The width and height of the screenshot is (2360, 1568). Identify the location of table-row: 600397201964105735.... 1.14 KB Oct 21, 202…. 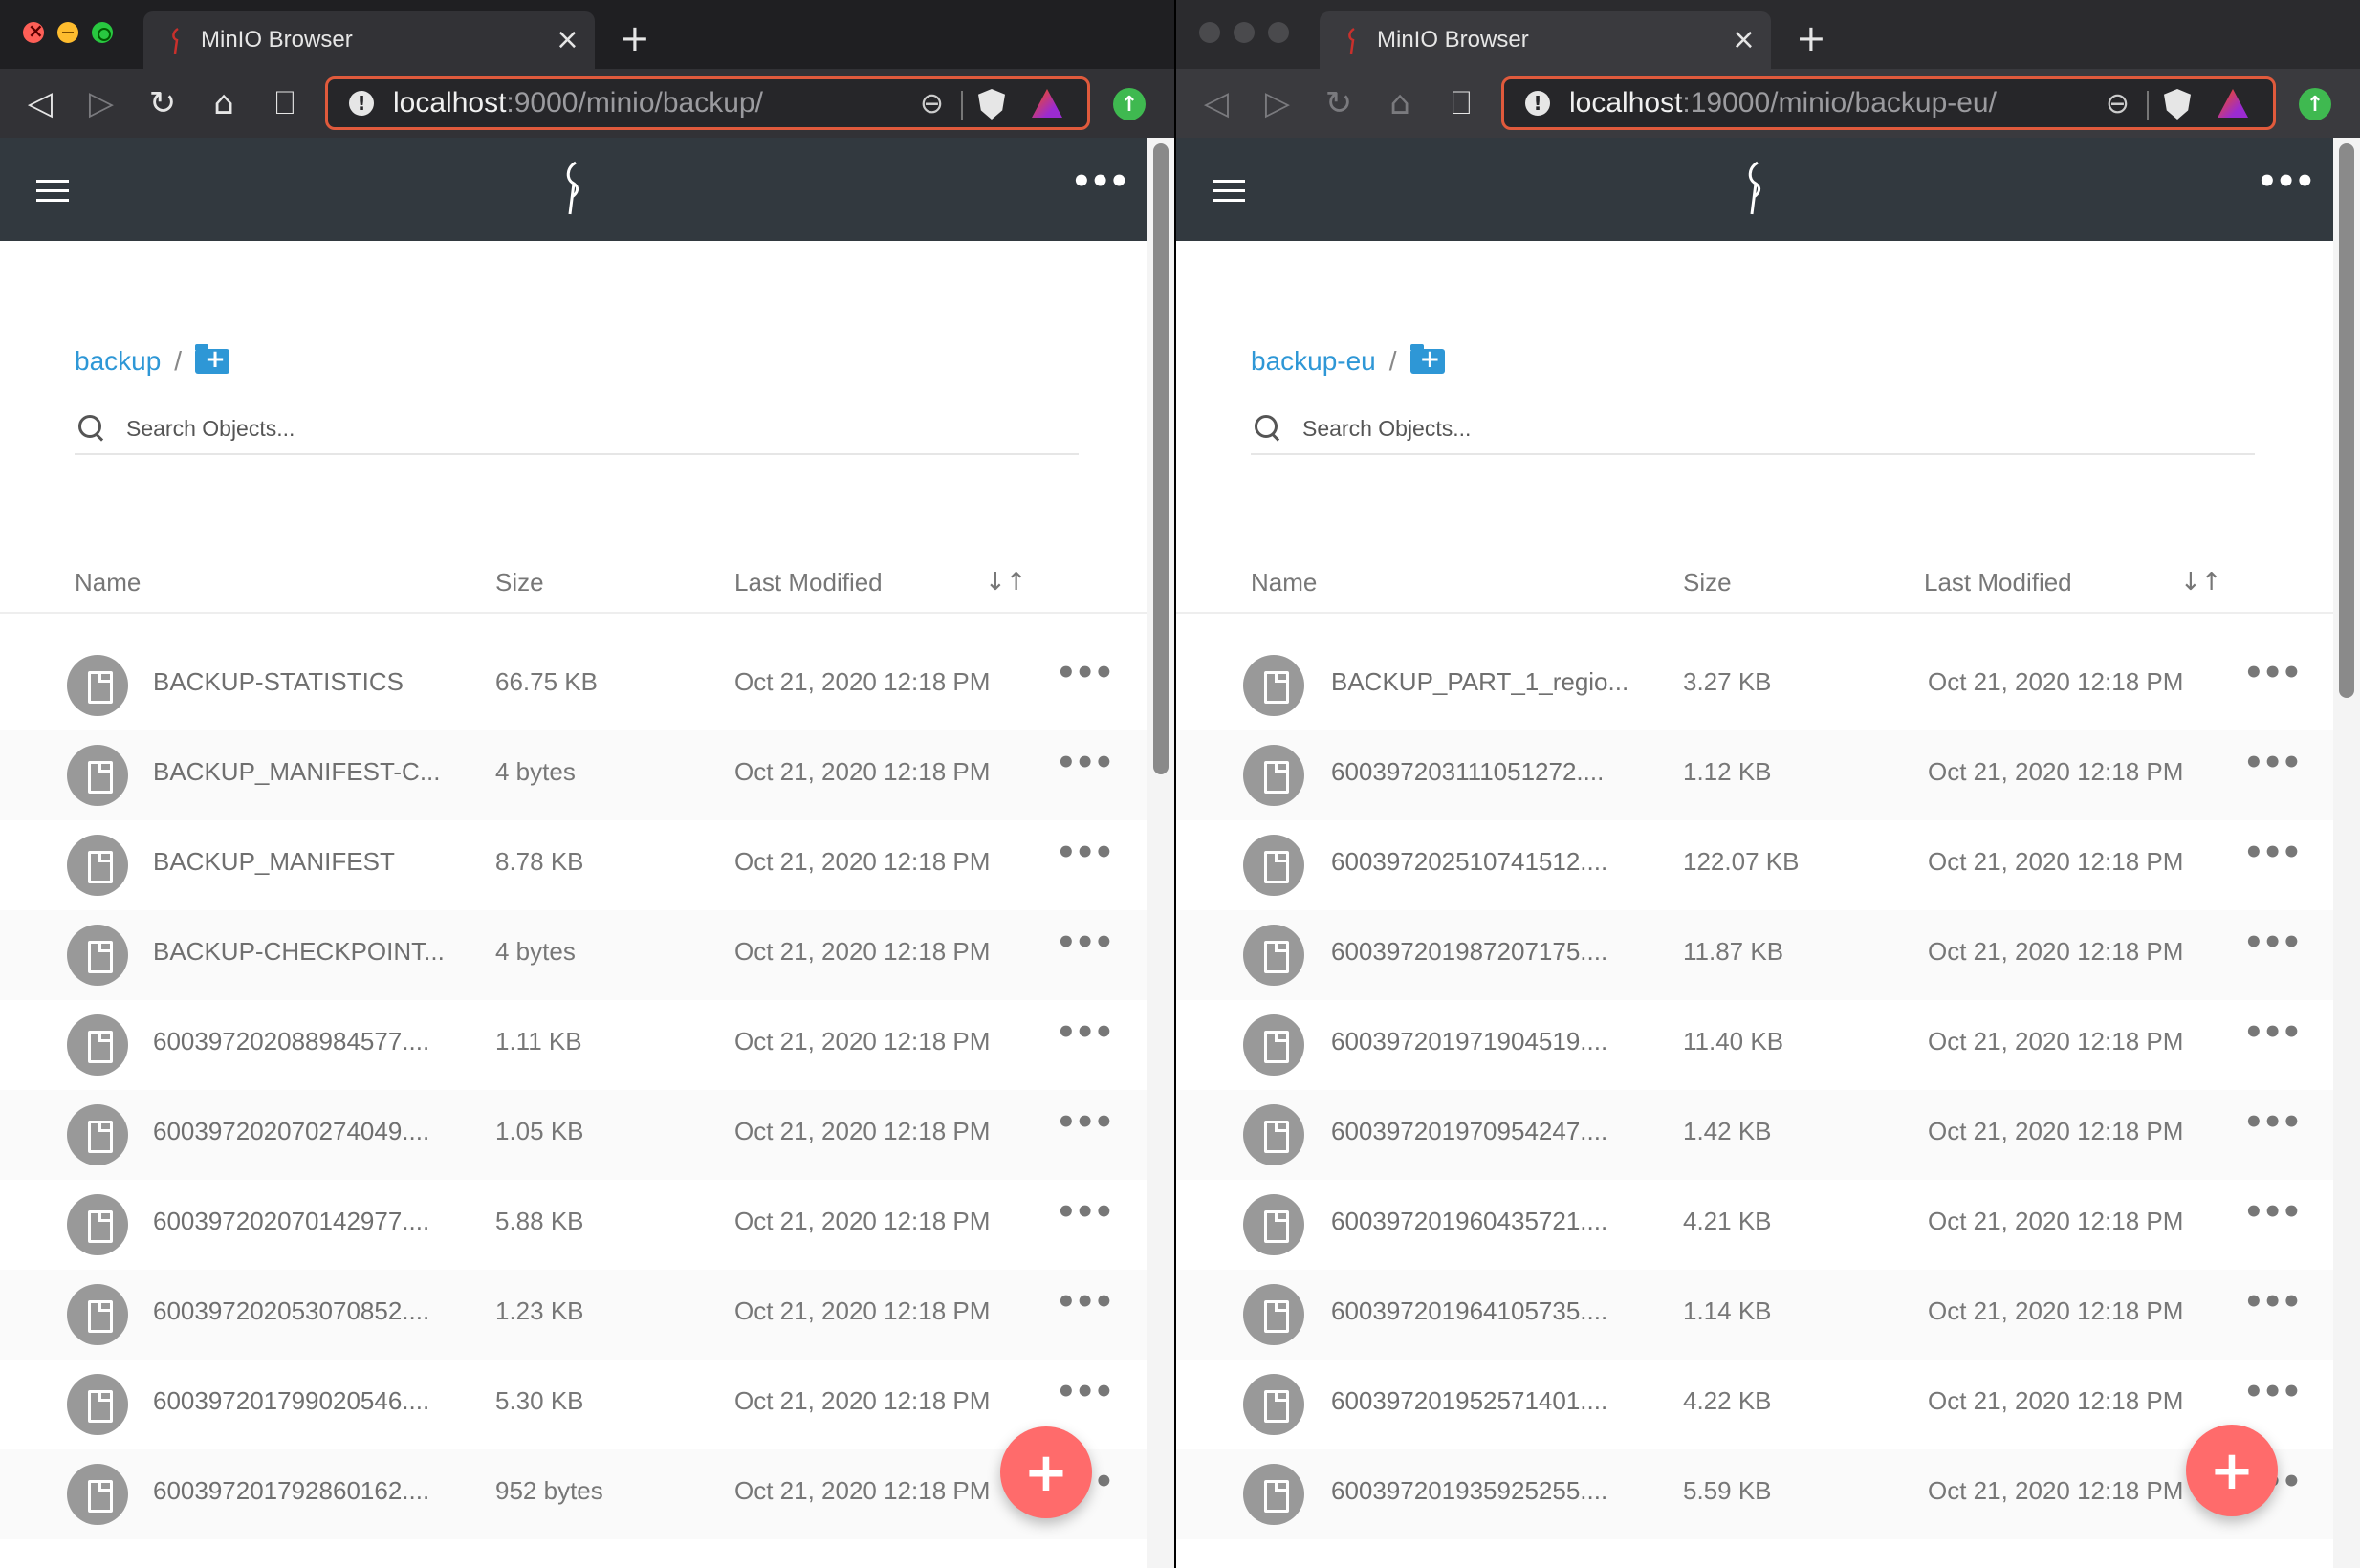
(1754, 1315).